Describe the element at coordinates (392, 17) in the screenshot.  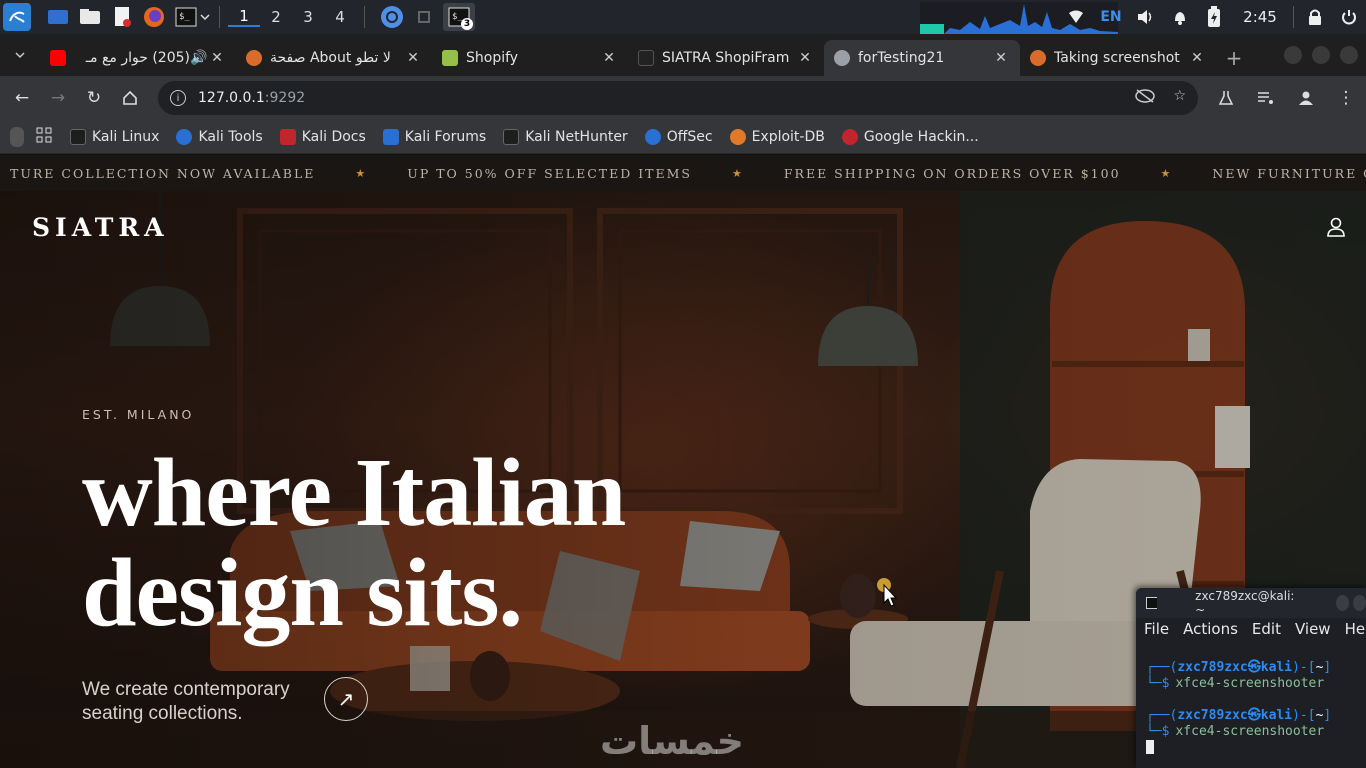
I see `chromium-window-icon` at that location.